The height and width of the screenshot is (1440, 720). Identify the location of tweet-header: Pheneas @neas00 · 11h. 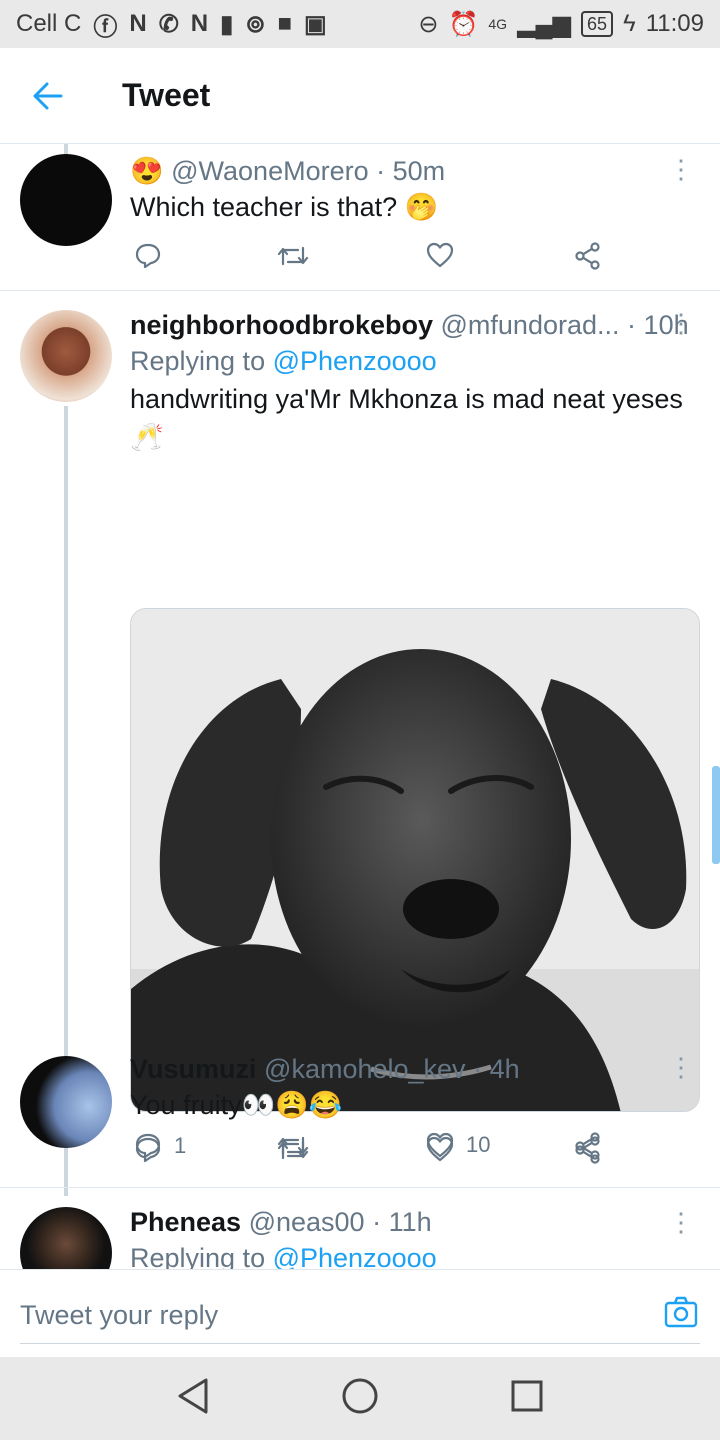
(415, 1222).